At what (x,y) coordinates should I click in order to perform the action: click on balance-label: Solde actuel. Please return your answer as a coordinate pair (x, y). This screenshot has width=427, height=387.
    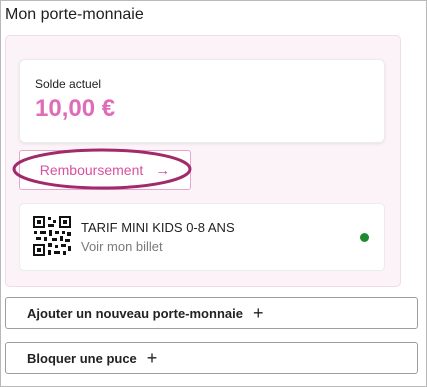
    Looking at the image, I should click on (68, 84).